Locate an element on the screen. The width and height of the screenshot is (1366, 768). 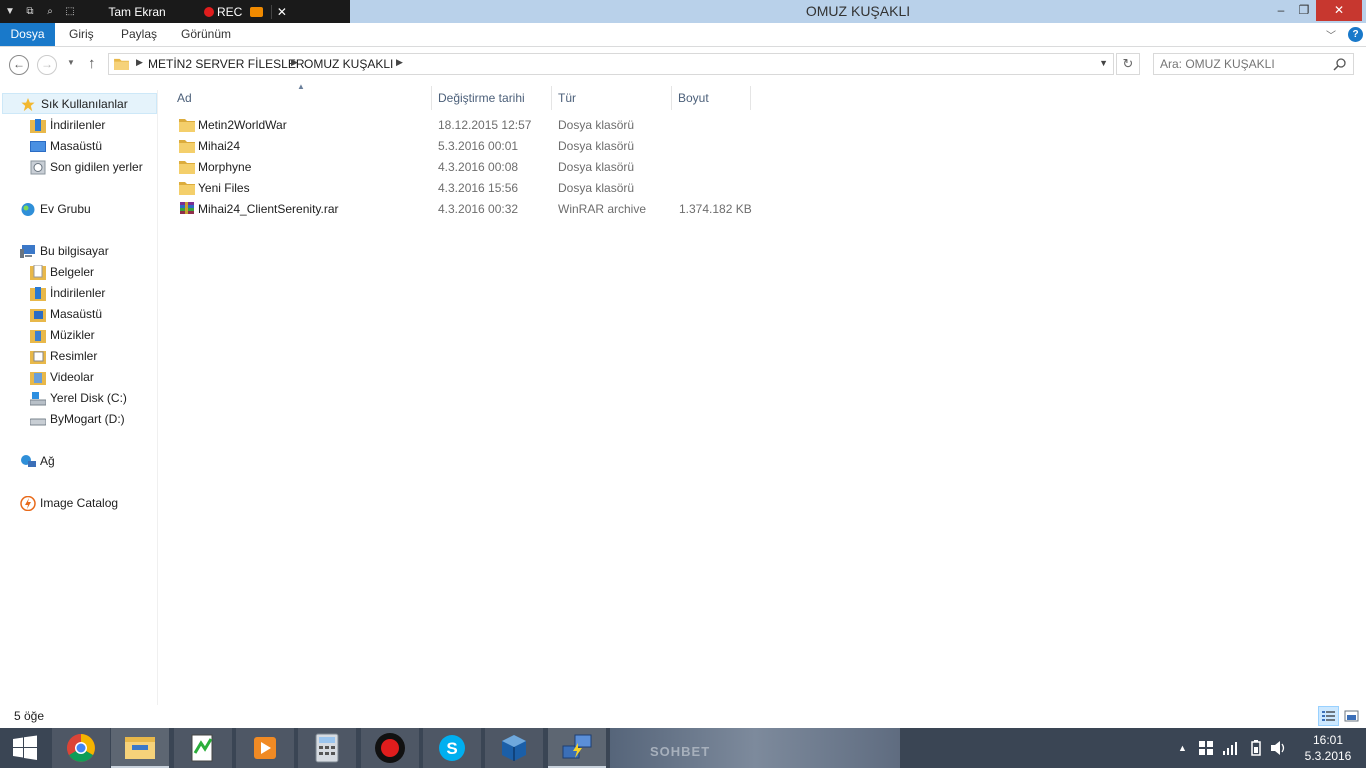
sidebar-item-label: Sık Kullanılanlar is located at coordinates (84, 104).